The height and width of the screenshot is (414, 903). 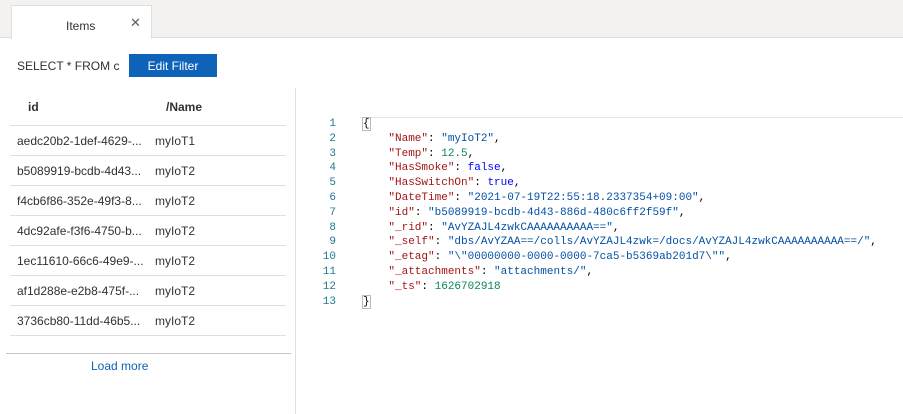 I want to click on filter-query-text: SELECT * FROM c, so click(x=68, y=66).